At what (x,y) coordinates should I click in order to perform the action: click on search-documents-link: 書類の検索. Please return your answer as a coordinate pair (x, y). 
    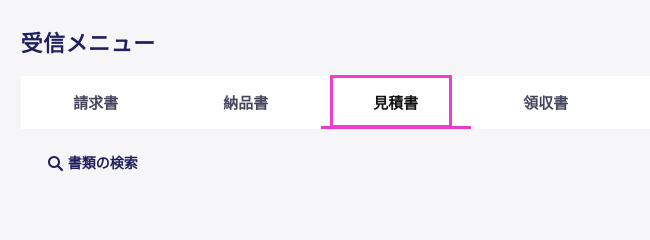
    Looking at the image, I should click on (92, 163).